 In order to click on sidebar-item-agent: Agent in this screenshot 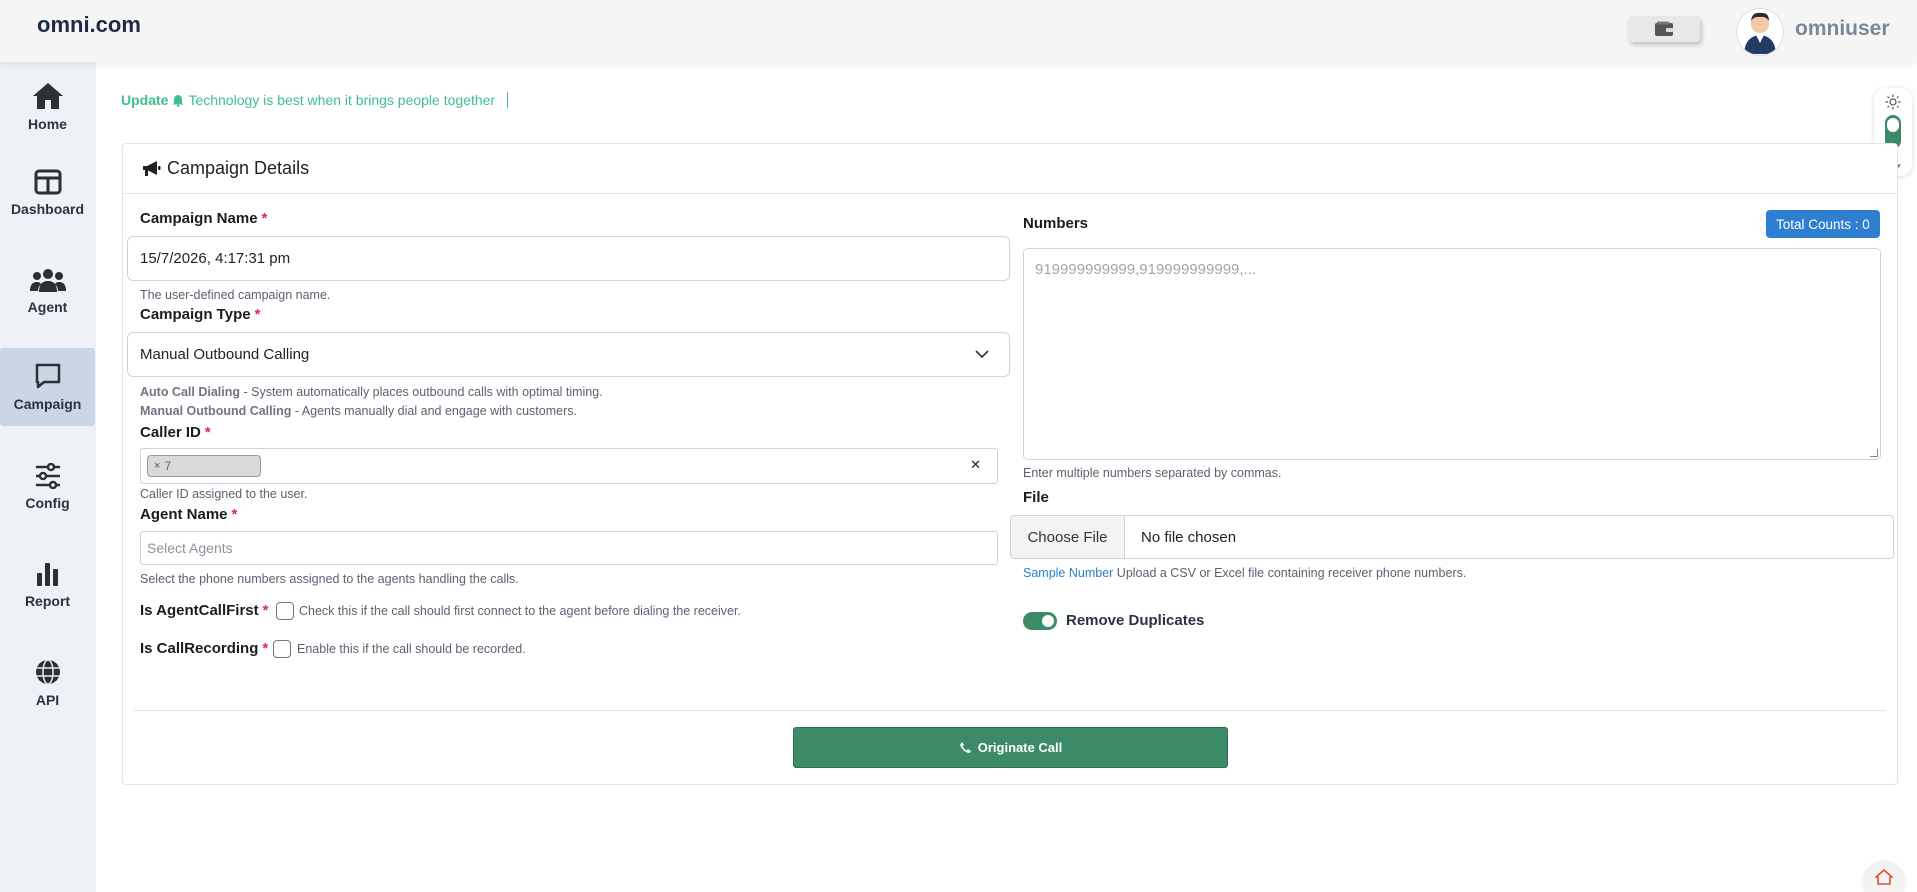, I will do `click(47, 291)`.